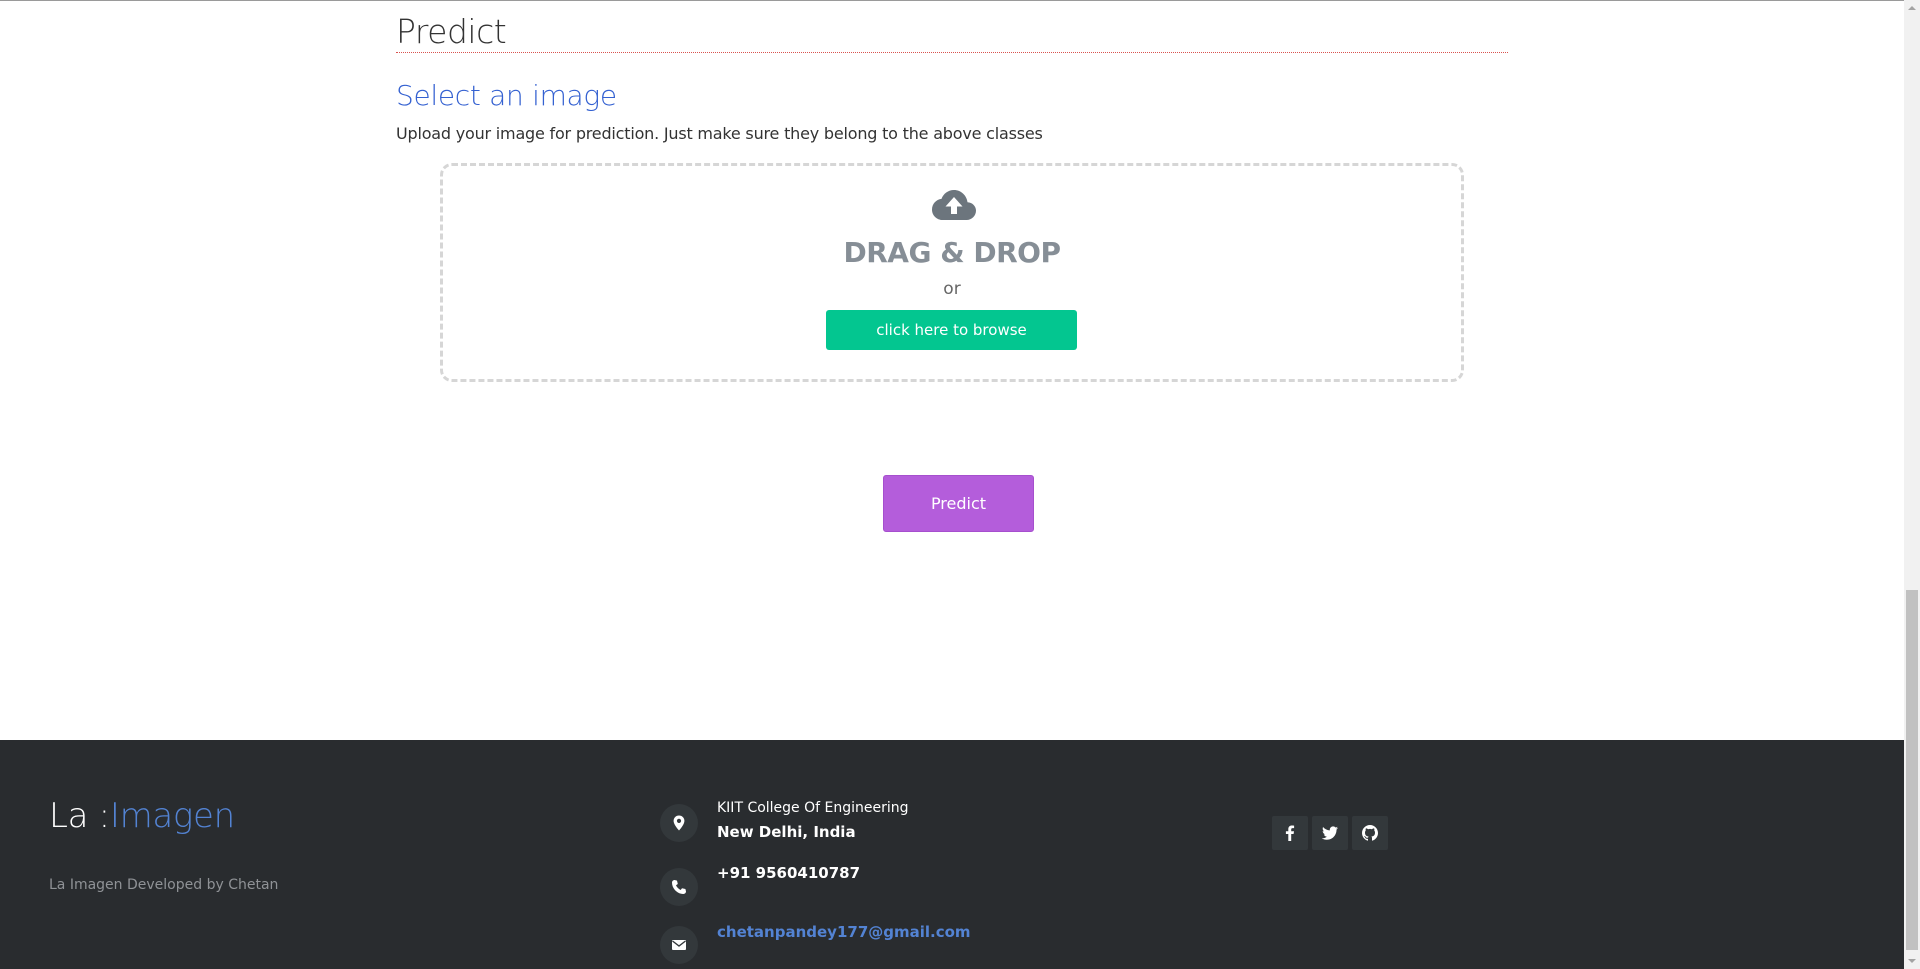 The width and height of the screenshot is (1920, 969). I want to click on phone-number: +91 9560410787, so click(789, 873).